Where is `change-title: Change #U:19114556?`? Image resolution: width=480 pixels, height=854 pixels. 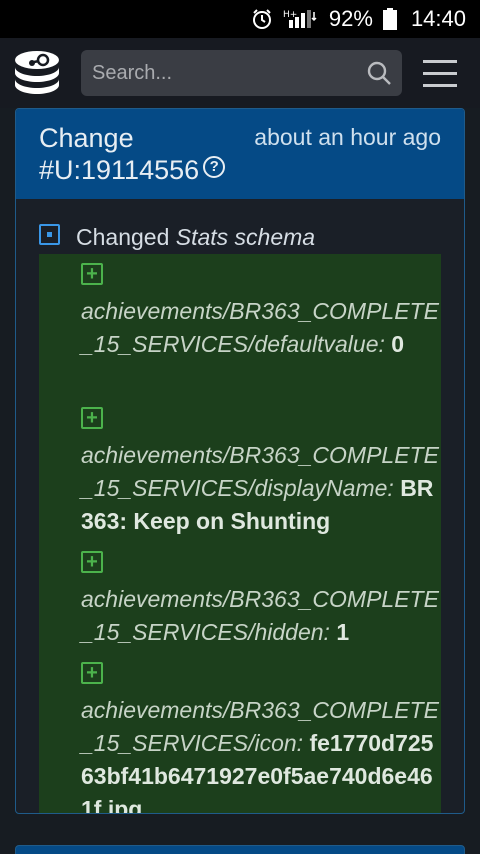 change-title: Change #U:19114556? is located at coordinates (134, 154).